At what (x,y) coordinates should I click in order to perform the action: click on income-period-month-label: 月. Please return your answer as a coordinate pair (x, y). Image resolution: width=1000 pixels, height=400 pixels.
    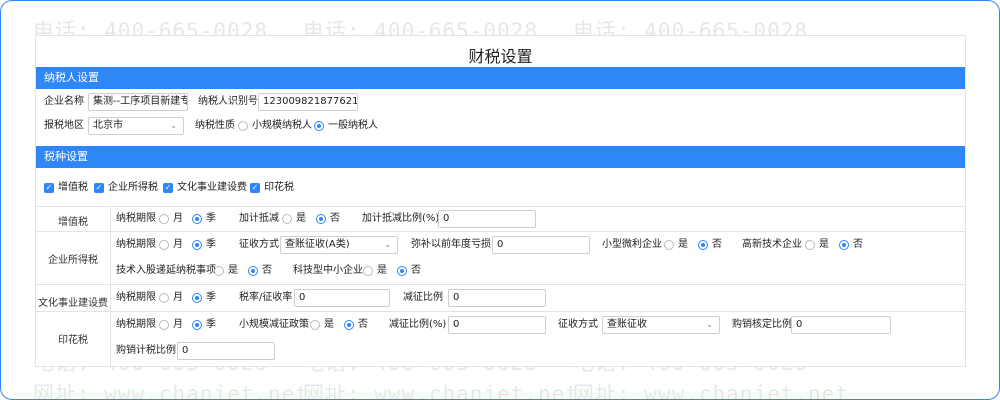
    Looking at the image, I should click on (178, 244).